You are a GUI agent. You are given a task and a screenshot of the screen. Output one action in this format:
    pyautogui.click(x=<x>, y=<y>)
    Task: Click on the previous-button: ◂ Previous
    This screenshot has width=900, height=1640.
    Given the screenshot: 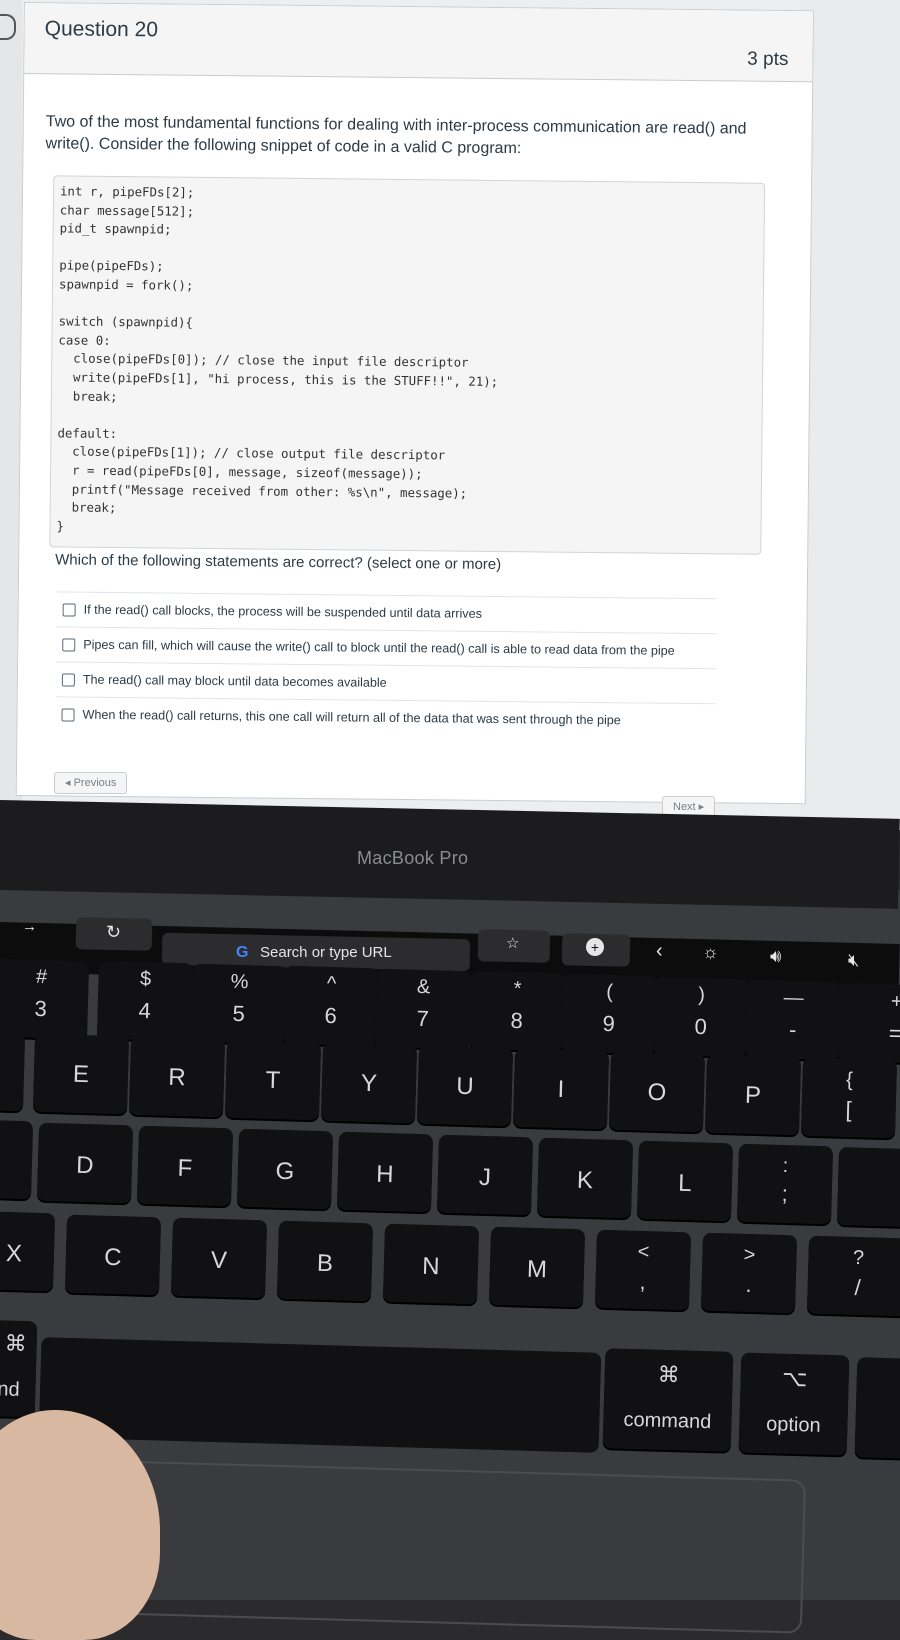 What is the action you would take?
    pyautogui.click(x=91, y=783)
    